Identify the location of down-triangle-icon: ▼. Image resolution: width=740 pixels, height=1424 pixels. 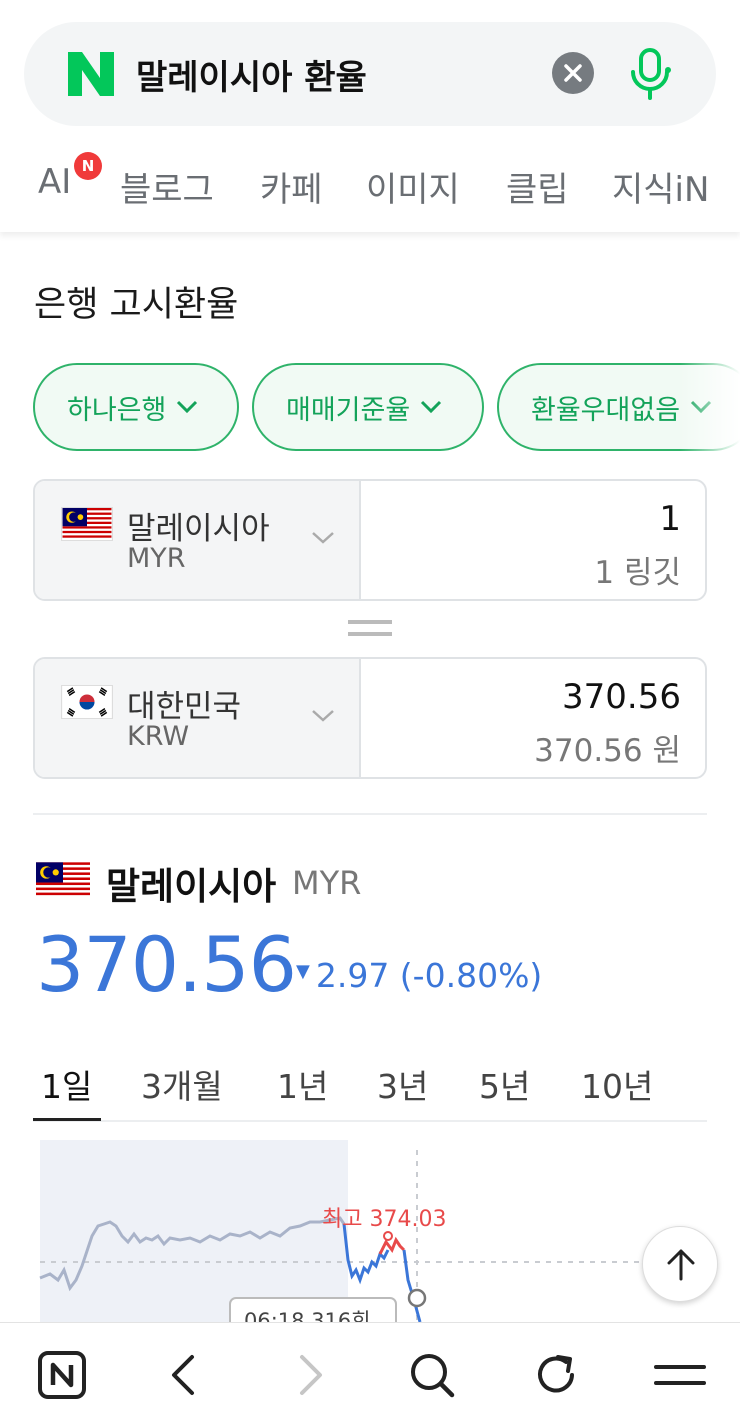
(303, 971).